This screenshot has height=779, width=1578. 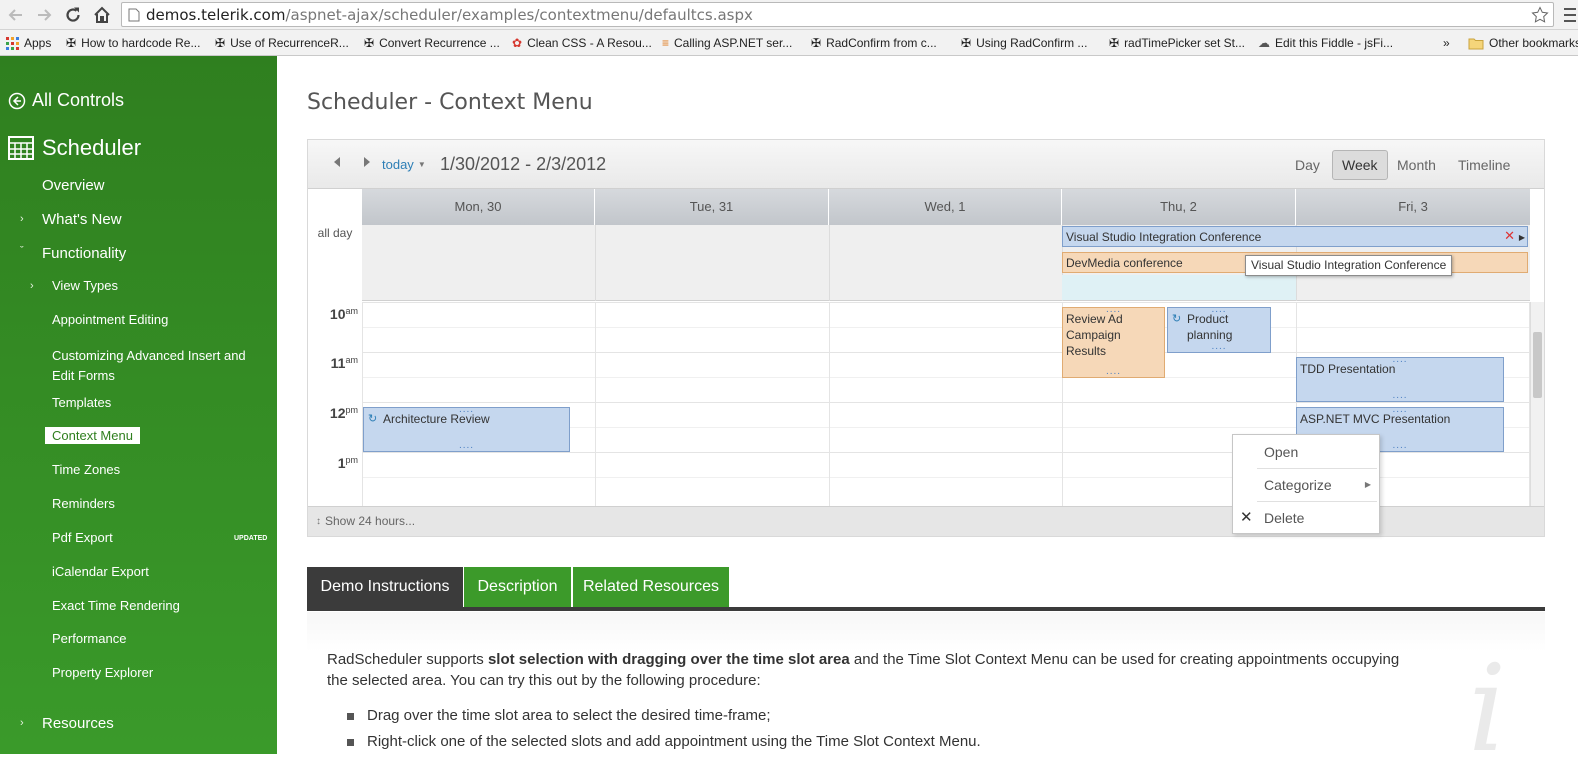 I want to click on sidebar-item-pdf-export: Pdf Export, so click(x=82, y=537).